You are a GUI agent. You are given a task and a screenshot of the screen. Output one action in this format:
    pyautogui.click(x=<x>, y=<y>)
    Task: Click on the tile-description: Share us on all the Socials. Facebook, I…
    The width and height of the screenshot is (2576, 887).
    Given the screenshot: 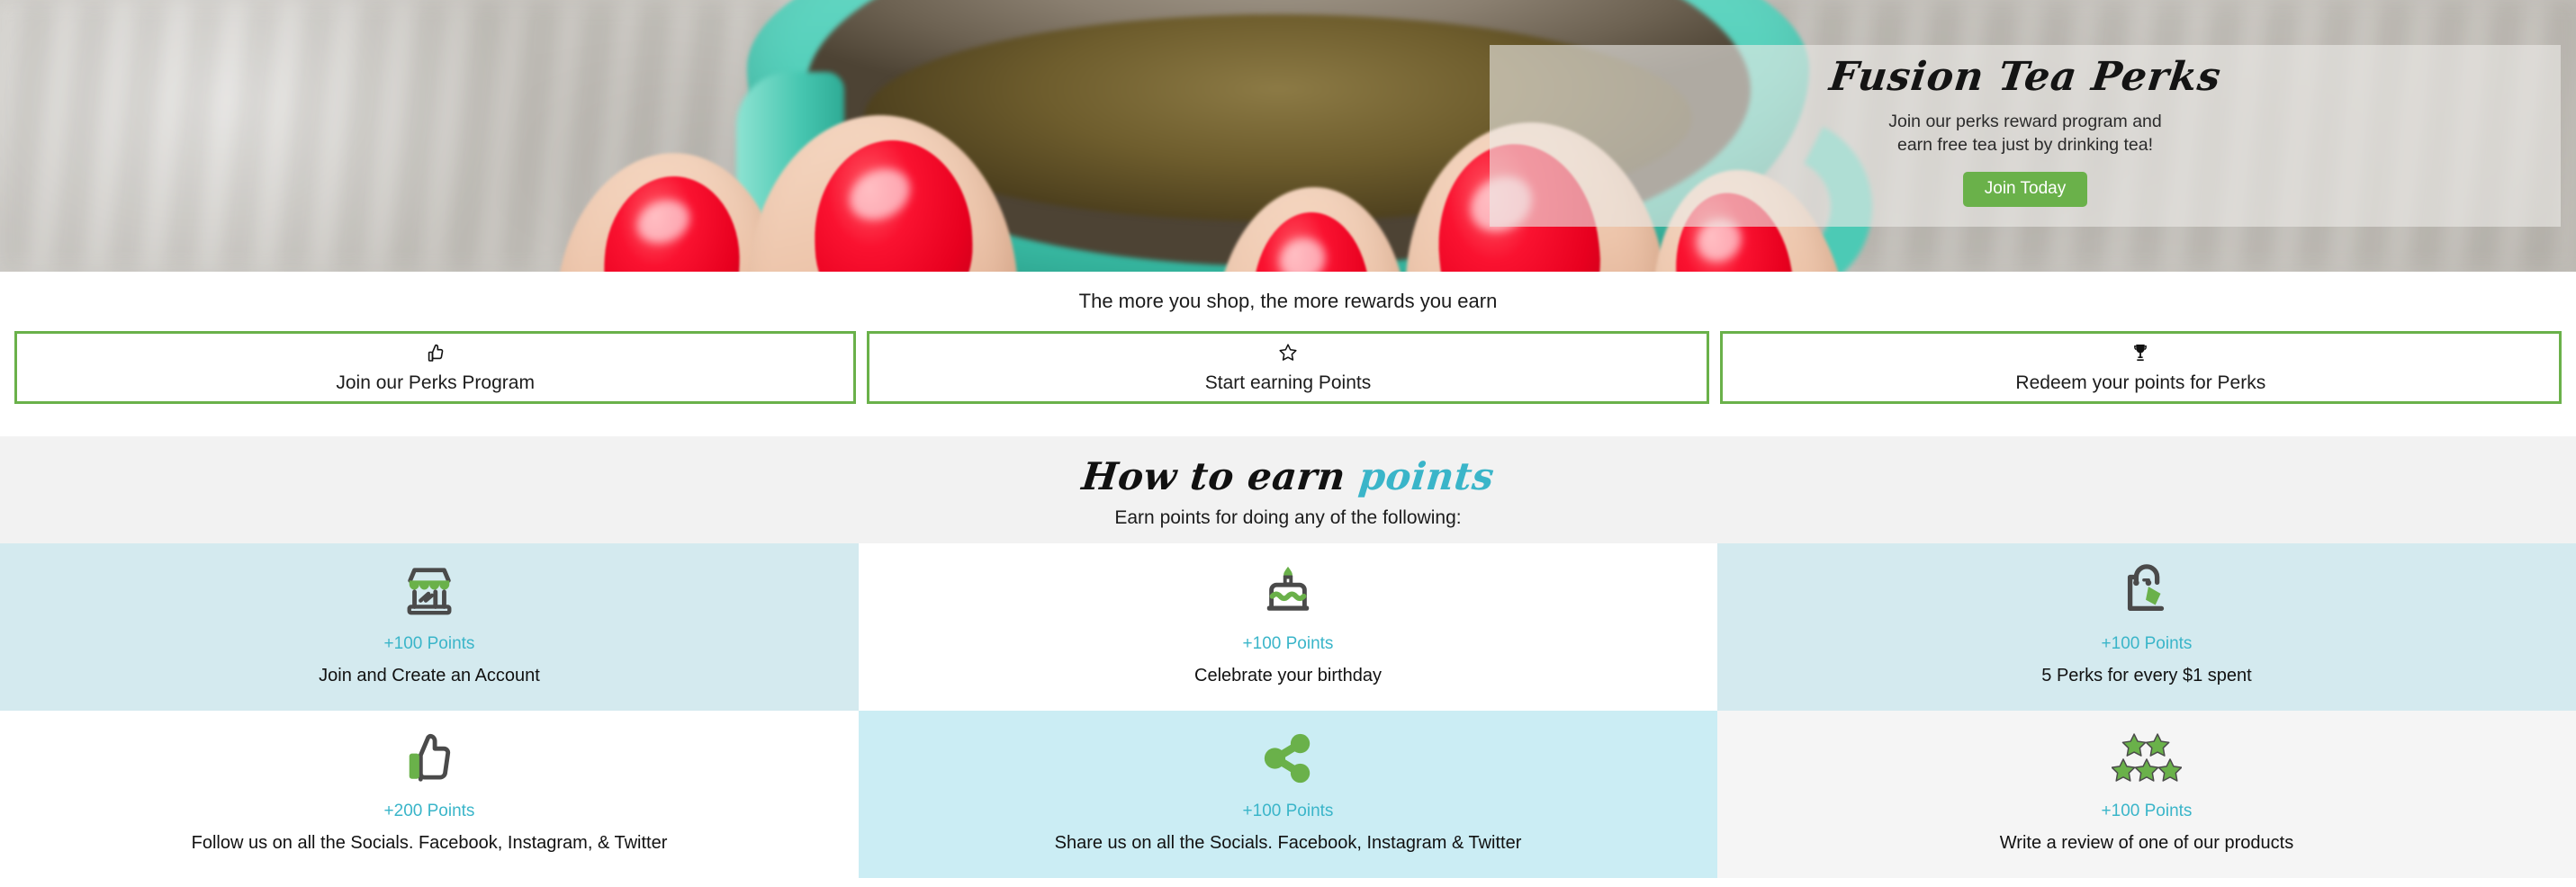 What is the action you would take?
    pyautogui.click(x=1288, y=843)
    